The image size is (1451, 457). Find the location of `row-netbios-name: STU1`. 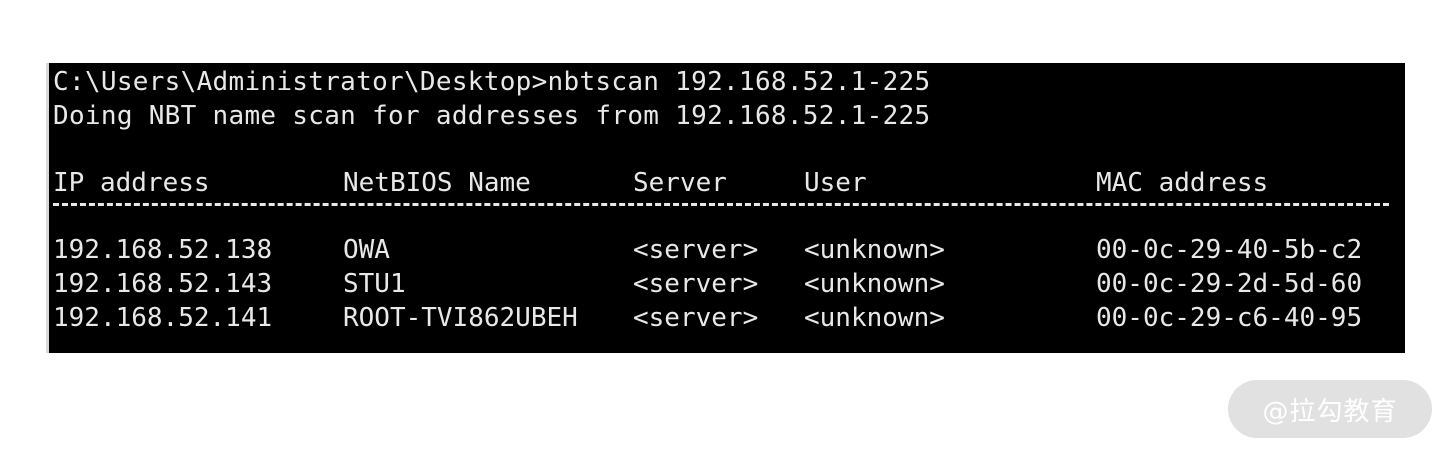

row-netbios-name: STU1 is located at coordinates (374, 284).